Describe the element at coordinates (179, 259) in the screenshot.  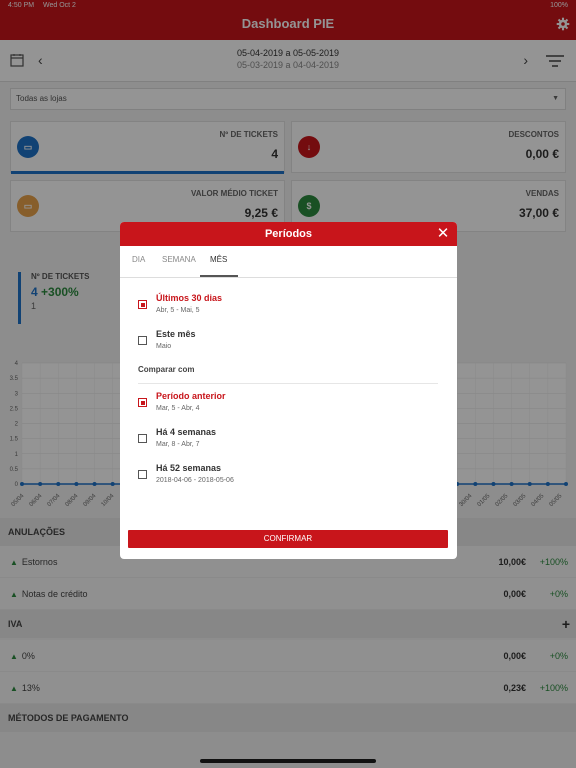
I see `tab-semana: SEMANA` at that location.